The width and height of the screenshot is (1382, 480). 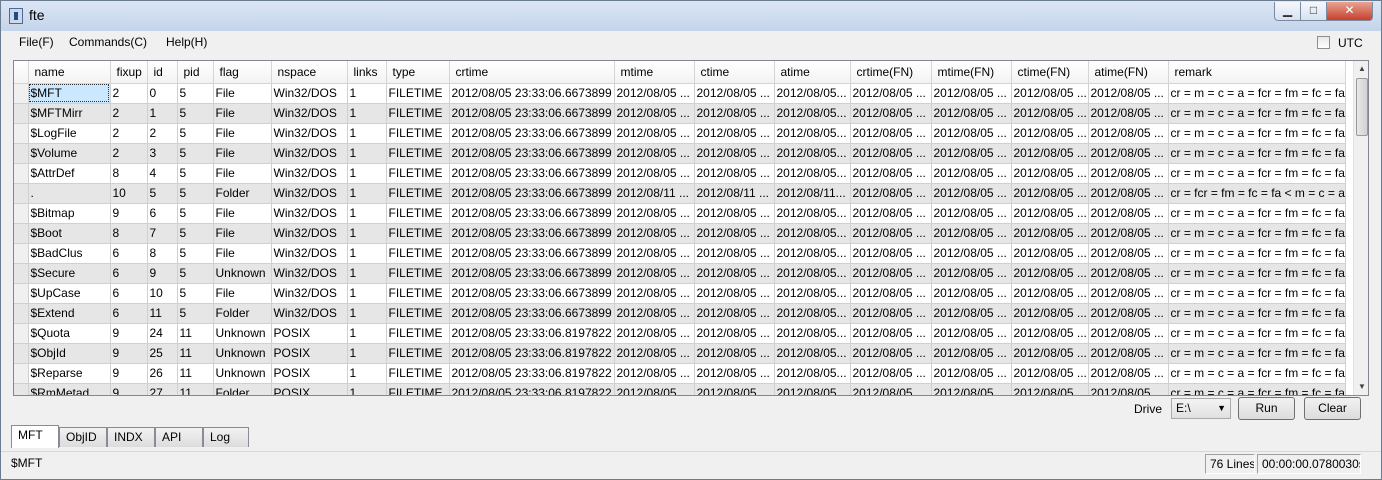 What do you see at coordinates (242, 193) in the screenshot?
I see `table-cell: Folder` at bounding box center [242, 193].